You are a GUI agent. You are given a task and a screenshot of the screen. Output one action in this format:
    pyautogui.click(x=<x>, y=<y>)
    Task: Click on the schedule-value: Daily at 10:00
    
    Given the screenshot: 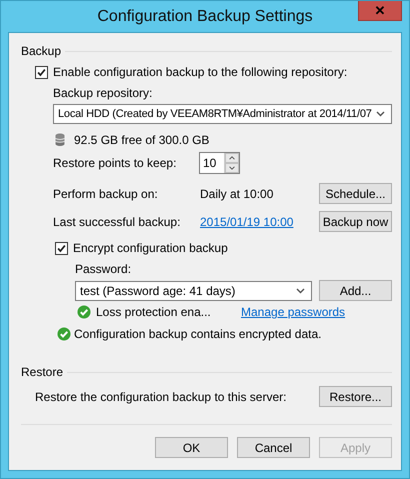 What is the action you would take?
    pyautogui.click(x=237, y=193)
    